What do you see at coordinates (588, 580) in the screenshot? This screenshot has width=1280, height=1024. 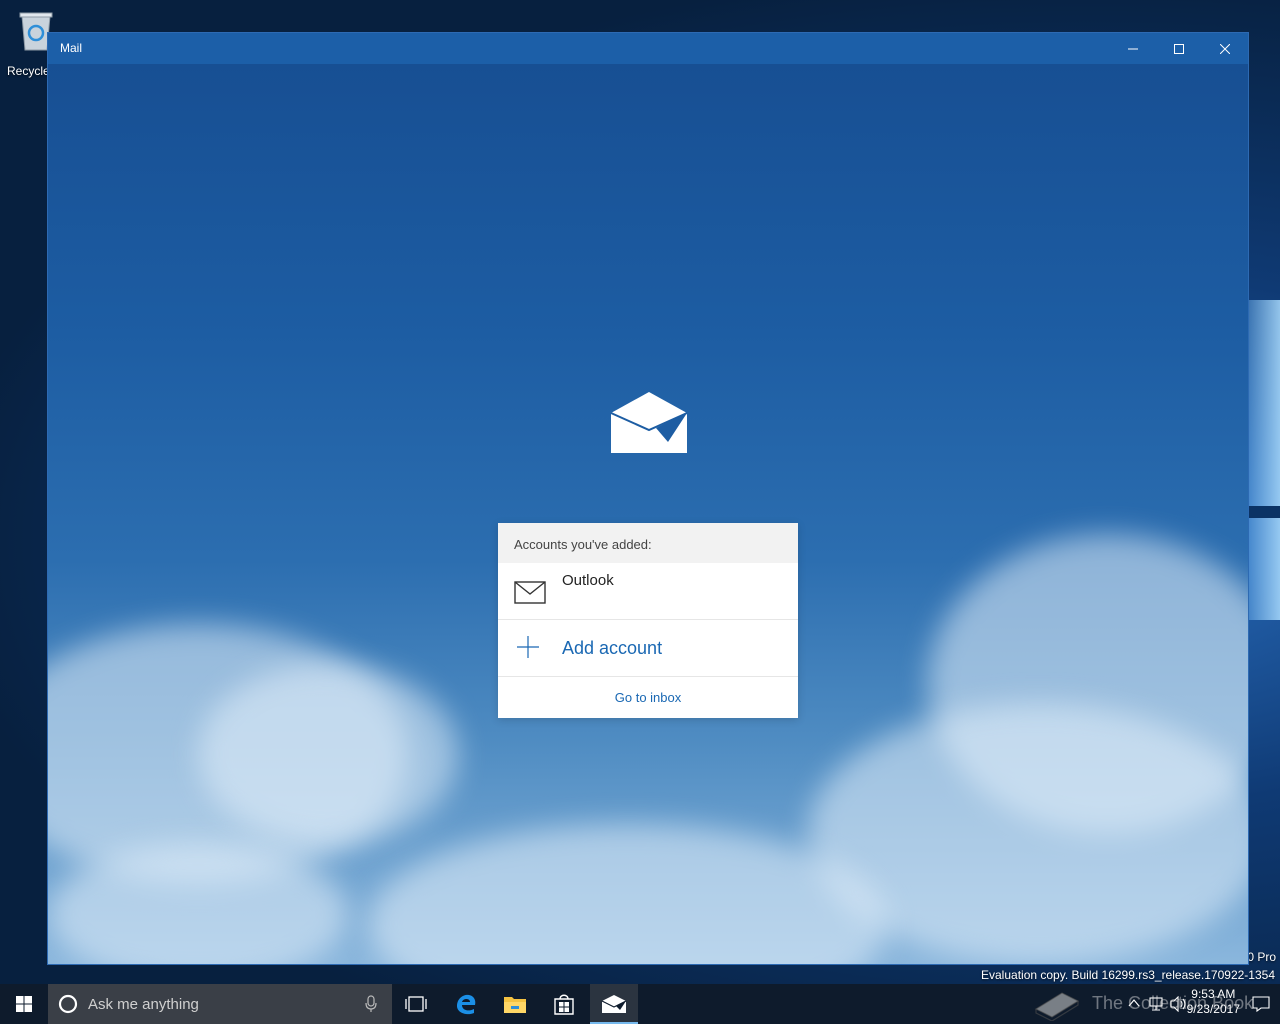 I see `account-name: Outlook` at bounding box center [588, 580].